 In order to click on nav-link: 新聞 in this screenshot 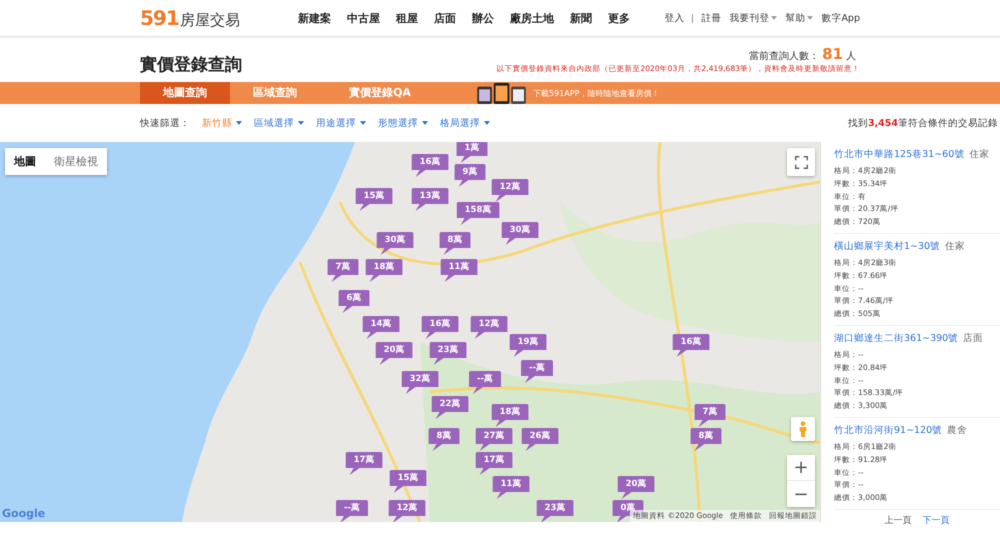, I will do `click(581, 18)`.